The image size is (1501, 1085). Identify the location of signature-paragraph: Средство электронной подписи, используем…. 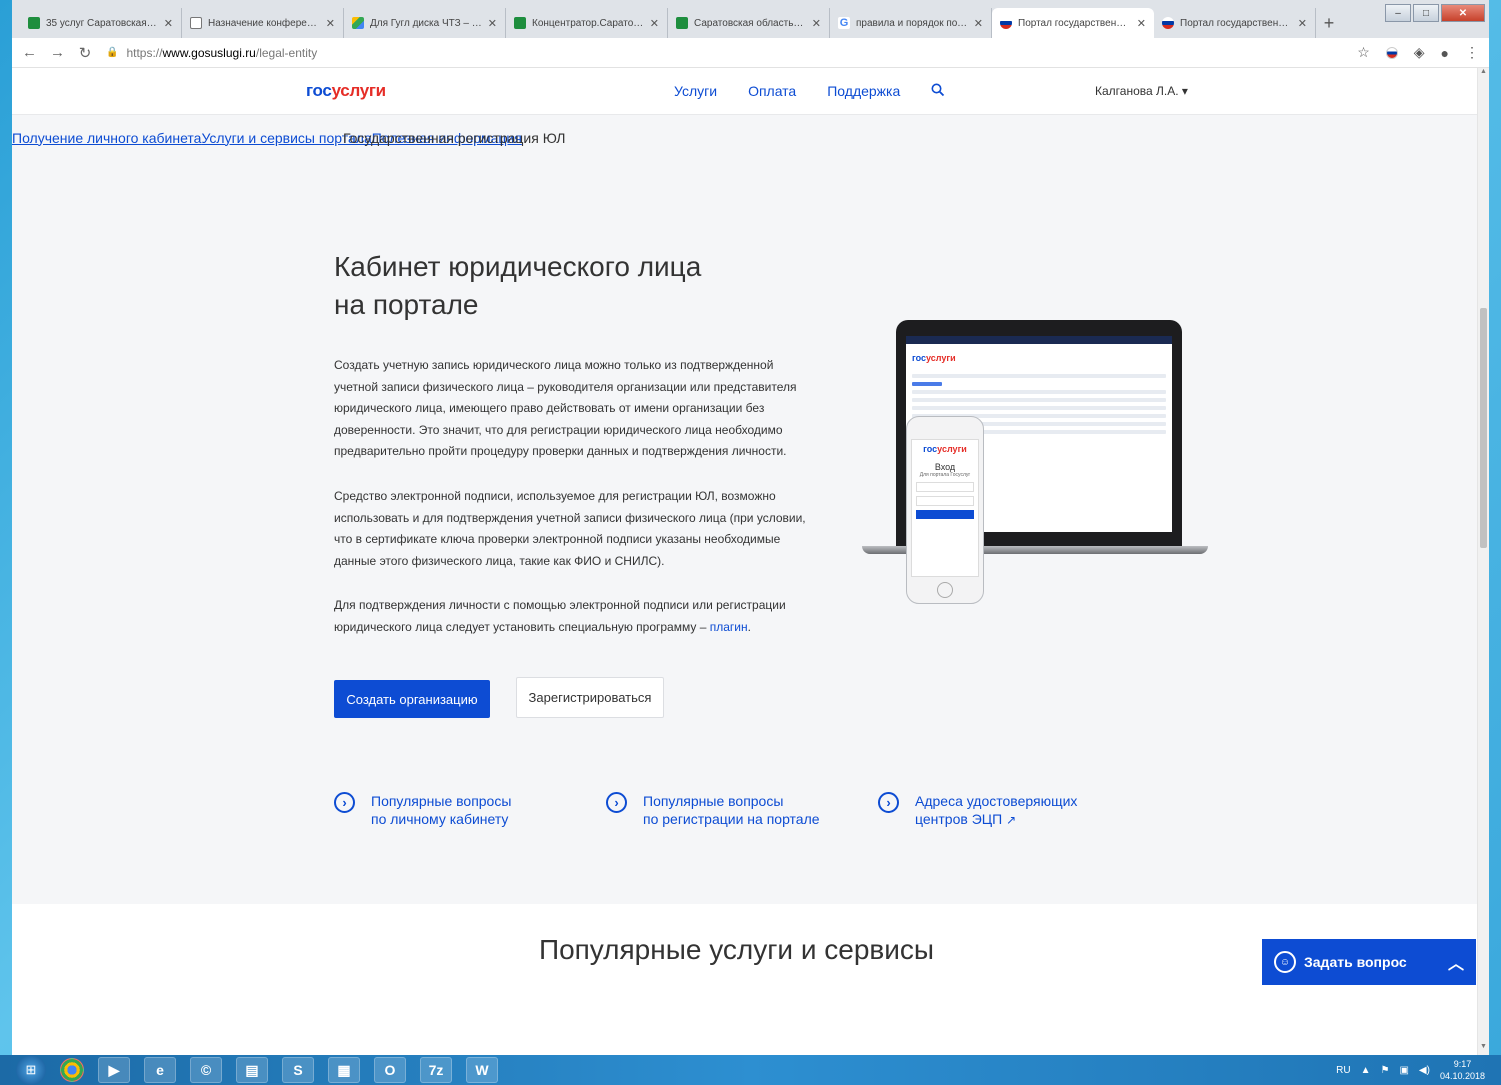
(570, 528).